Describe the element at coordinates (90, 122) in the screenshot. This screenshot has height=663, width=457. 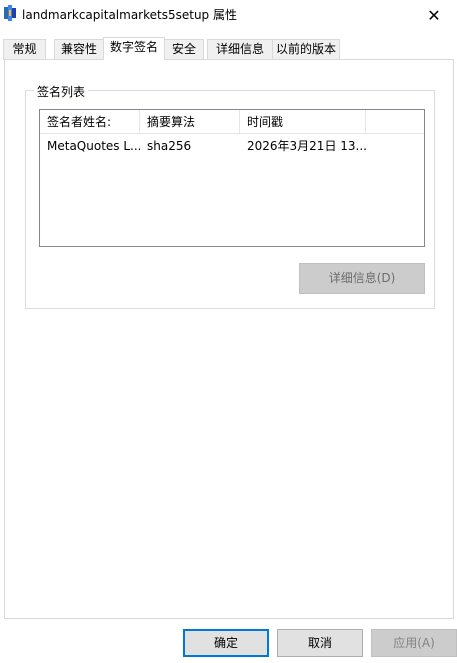
I see `column-header-signer: 签名者姓名:` at that location.